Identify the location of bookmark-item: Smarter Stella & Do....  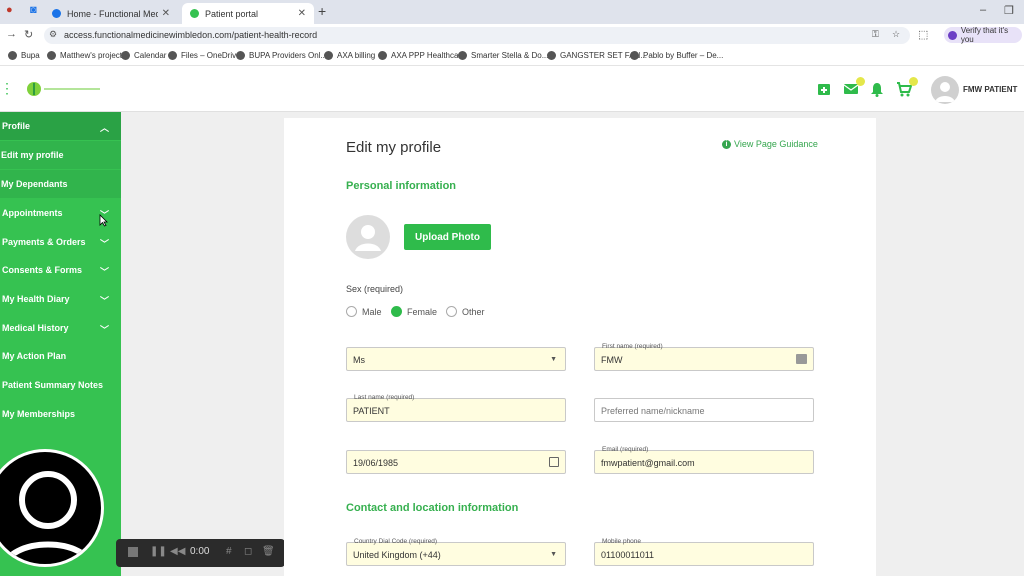
(503, 55).